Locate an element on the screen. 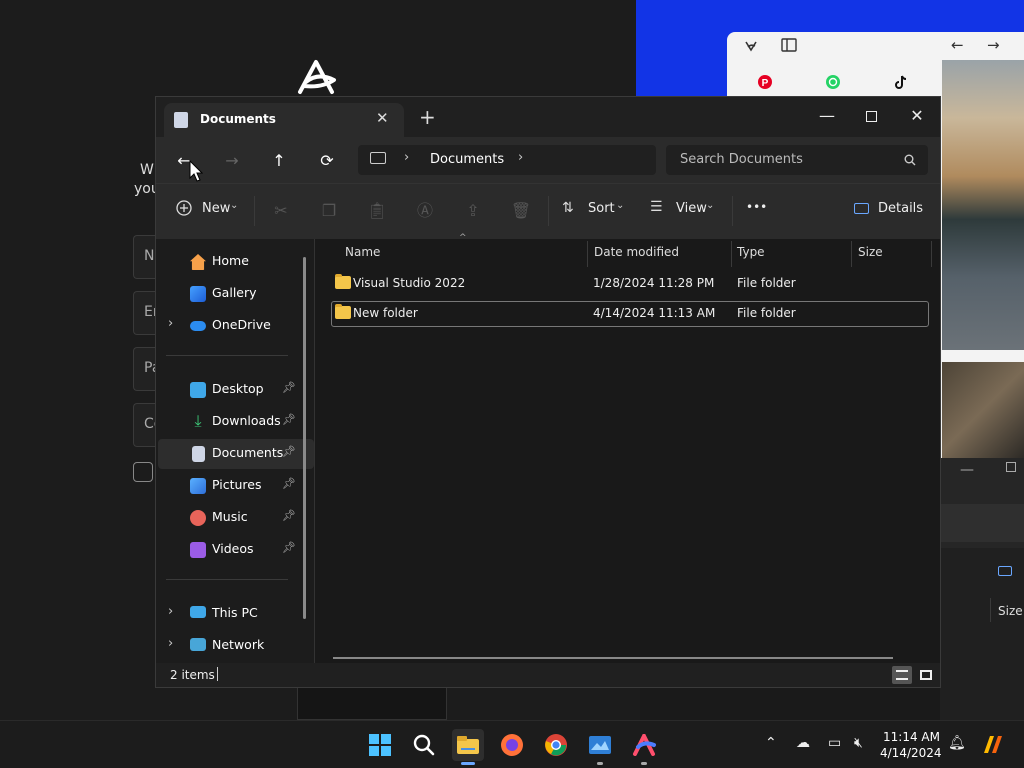 This screenshot has width=1024, height=768. address-bar: › Documents › is located at coordinates (507, 160).